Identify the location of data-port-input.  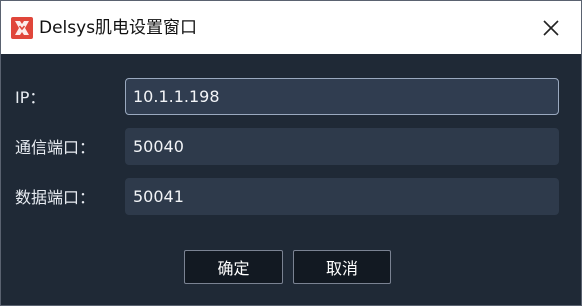
(342, 196).